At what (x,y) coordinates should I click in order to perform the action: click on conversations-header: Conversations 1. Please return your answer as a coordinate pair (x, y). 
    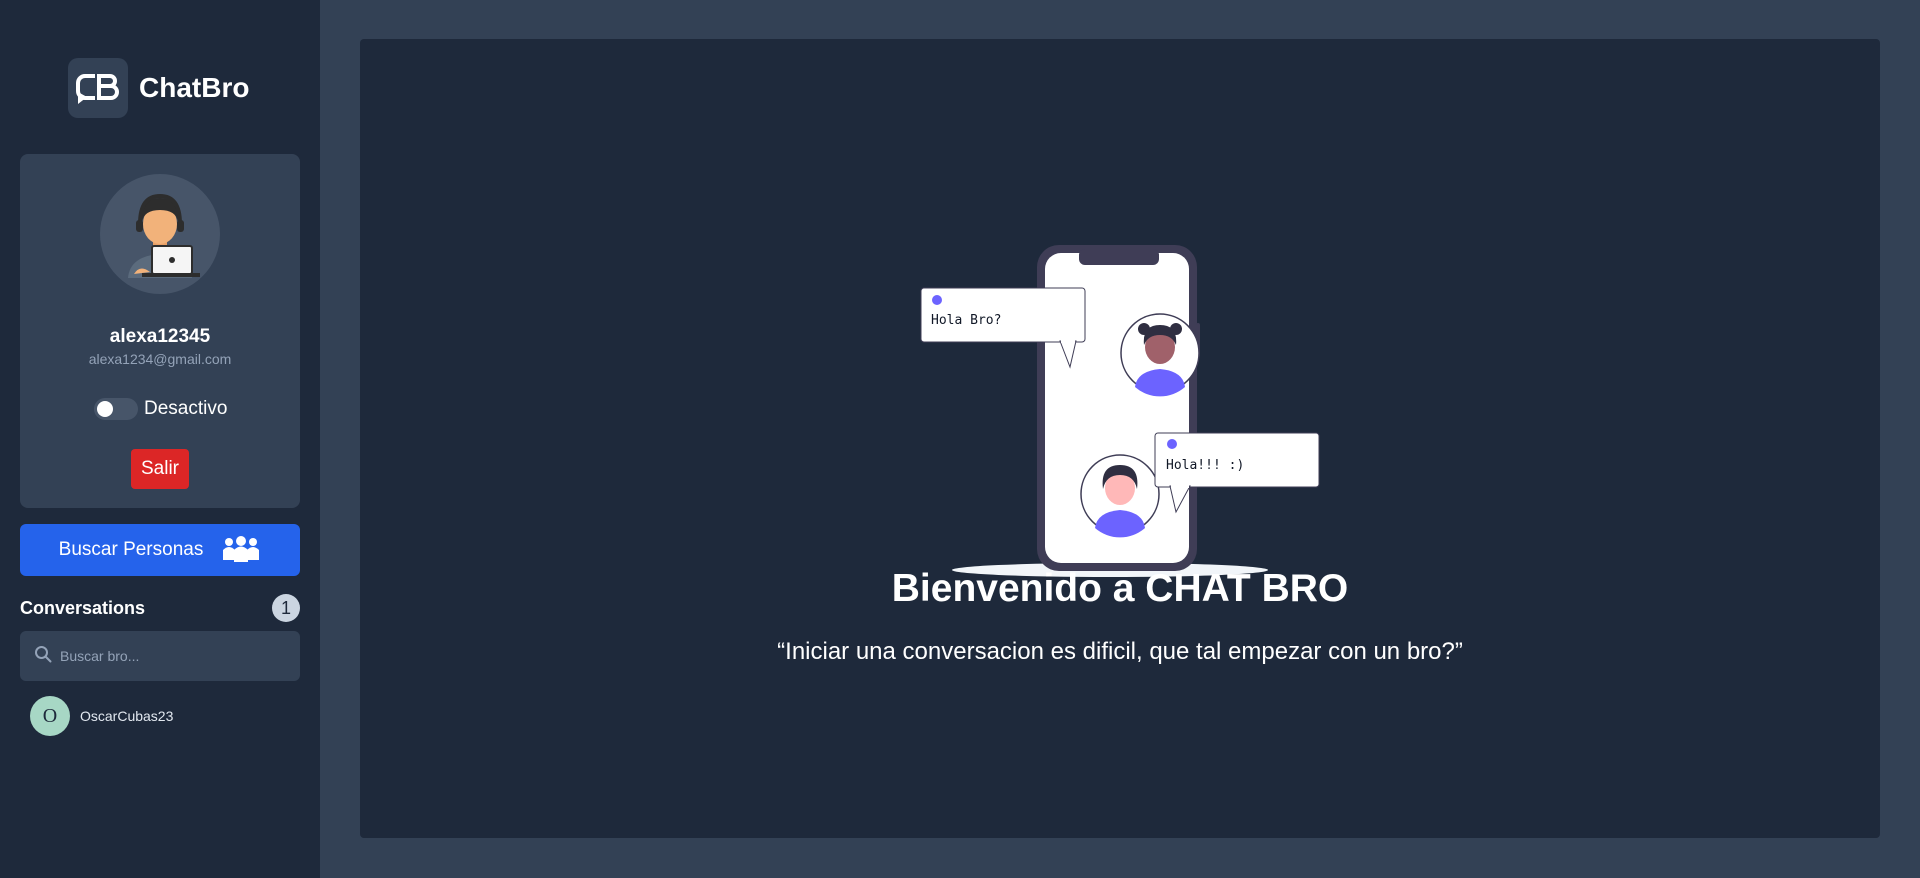
    Looking at the image, I should click on (160, 608).